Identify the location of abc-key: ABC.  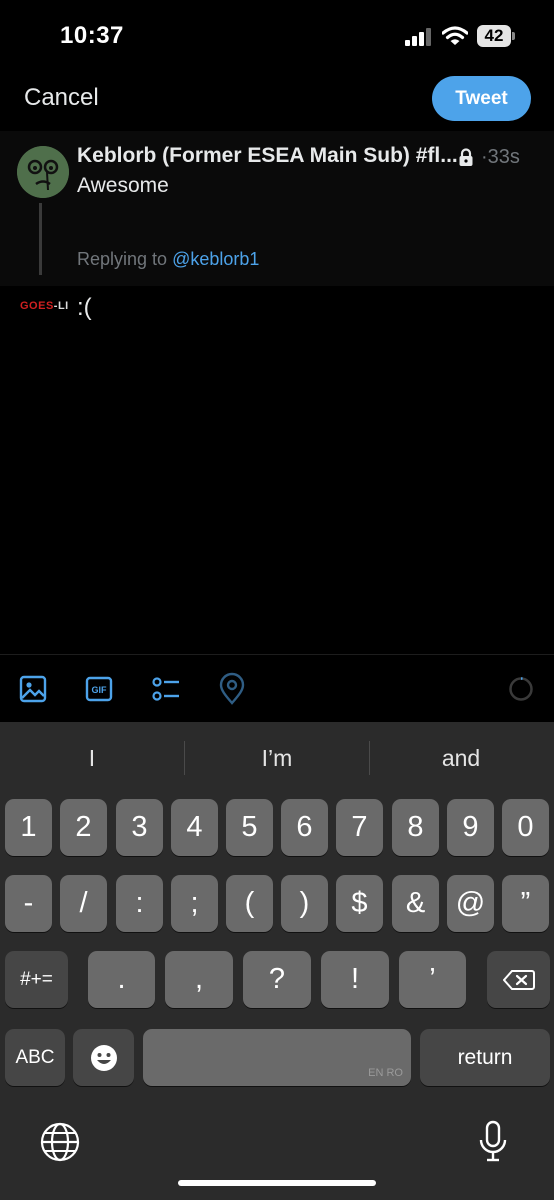
(35, 1057).